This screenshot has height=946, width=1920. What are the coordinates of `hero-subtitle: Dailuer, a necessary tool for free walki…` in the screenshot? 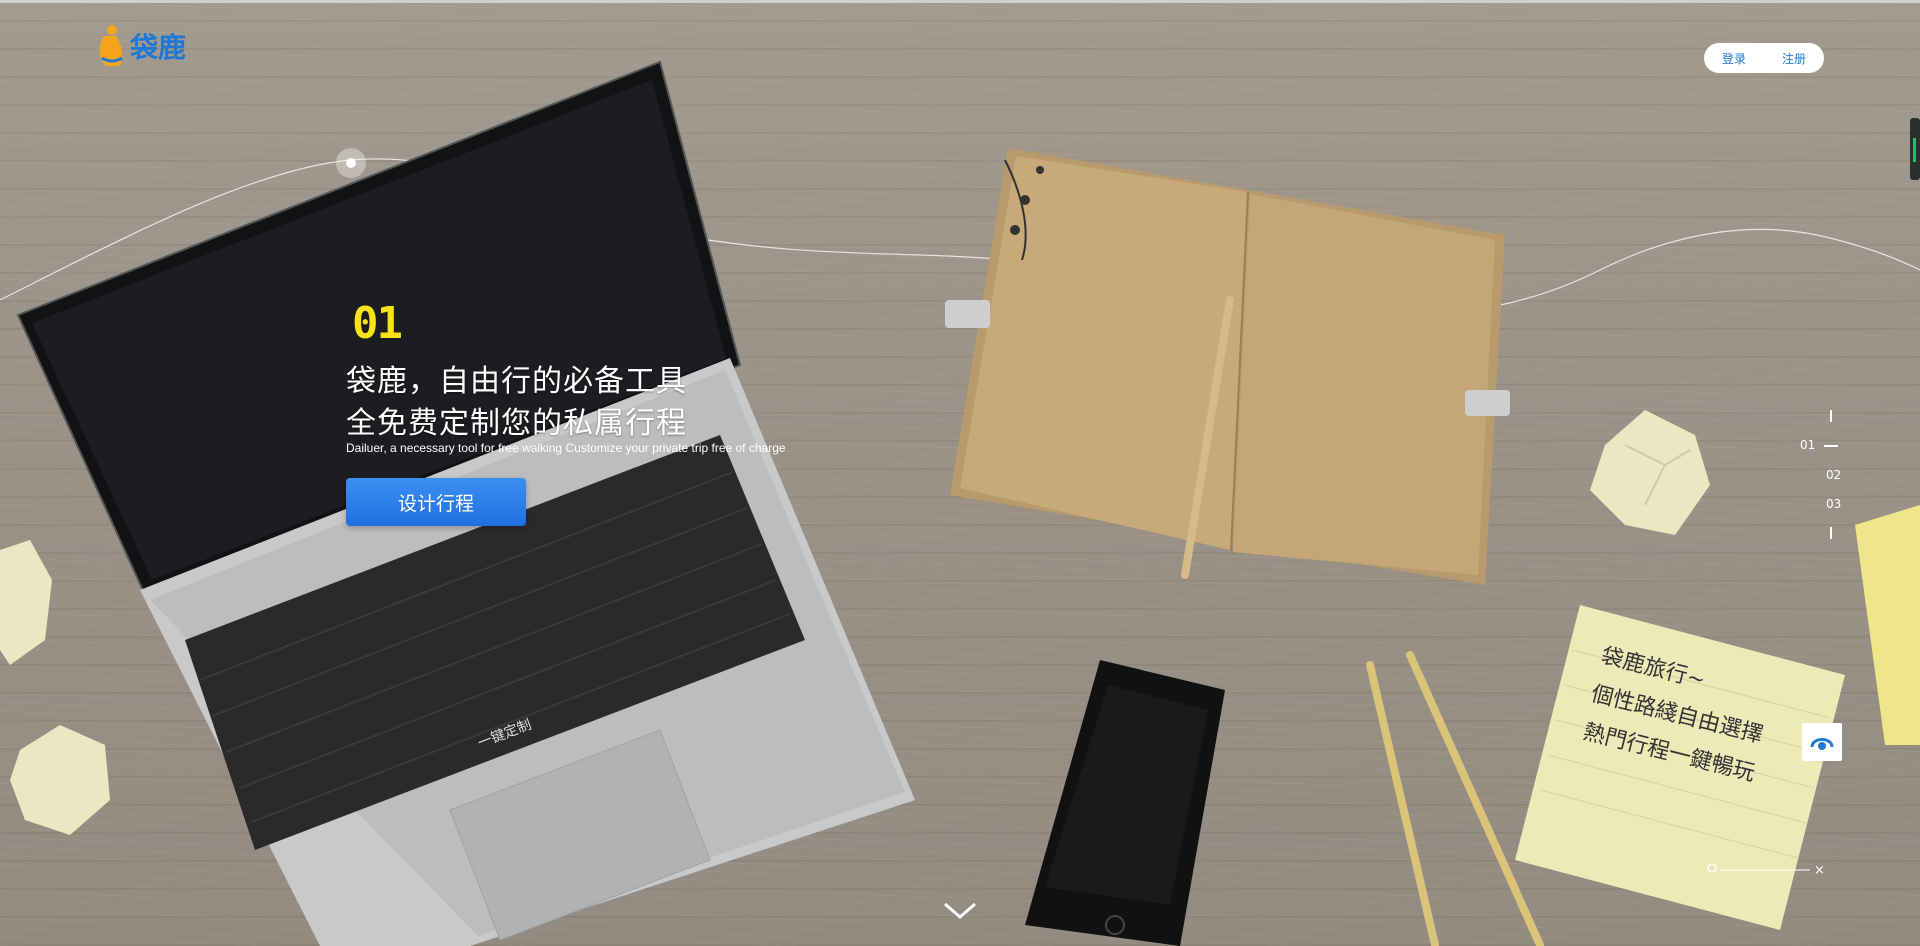 It's located at (566, 448).